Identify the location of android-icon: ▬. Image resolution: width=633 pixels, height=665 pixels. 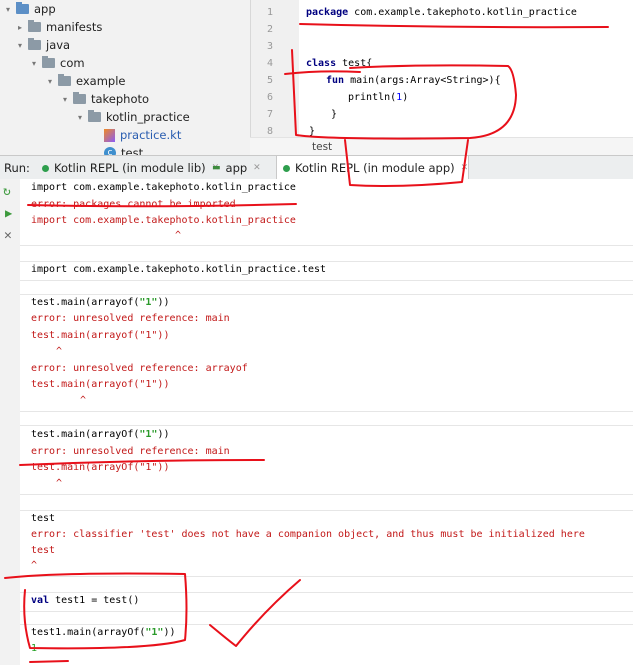
(216, 168).